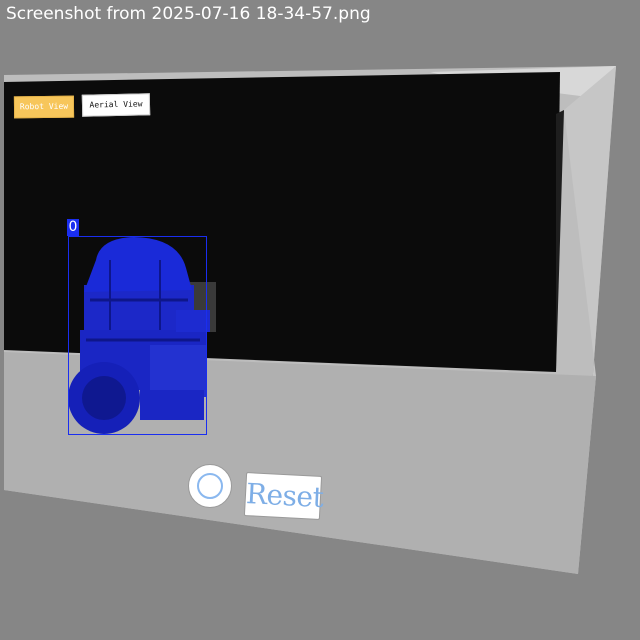 Image resolution: width=640 pixels, height=640 pixels. What do you see at coordinates (137, 335) in the screenshot?
I see `detection-bounding-box` at bounding box center [137, 335].